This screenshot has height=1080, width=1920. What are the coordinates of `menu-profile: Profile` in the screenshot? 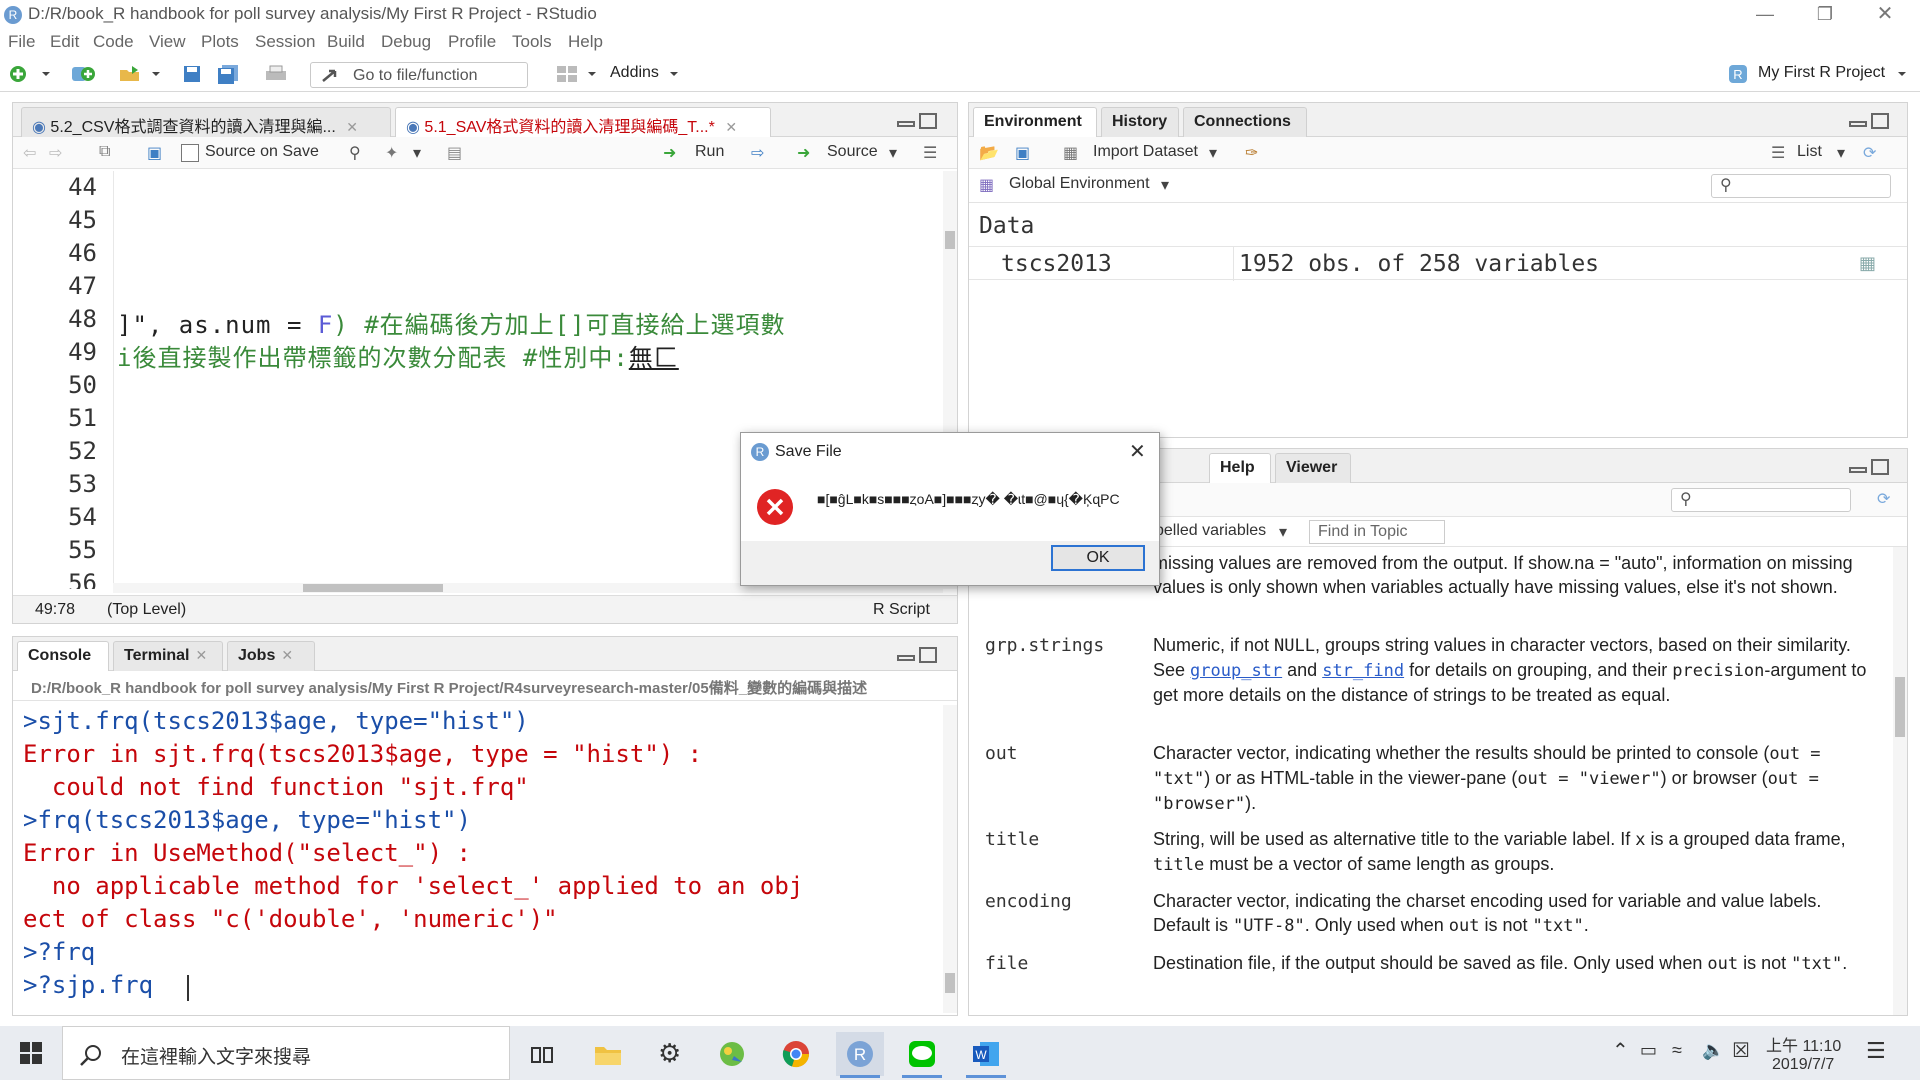 It's located at (472, 42).